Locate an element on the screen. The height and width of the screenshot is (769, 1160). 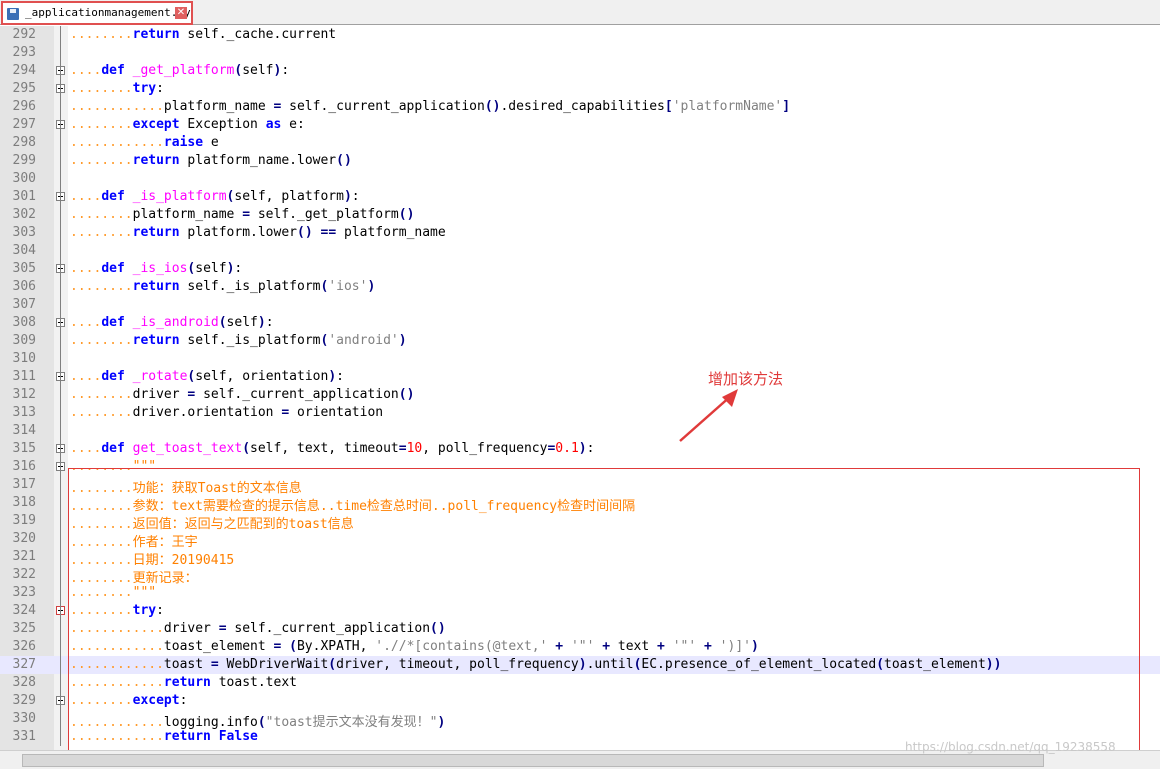
line-number: 308 is located at coordinates (24, 322).